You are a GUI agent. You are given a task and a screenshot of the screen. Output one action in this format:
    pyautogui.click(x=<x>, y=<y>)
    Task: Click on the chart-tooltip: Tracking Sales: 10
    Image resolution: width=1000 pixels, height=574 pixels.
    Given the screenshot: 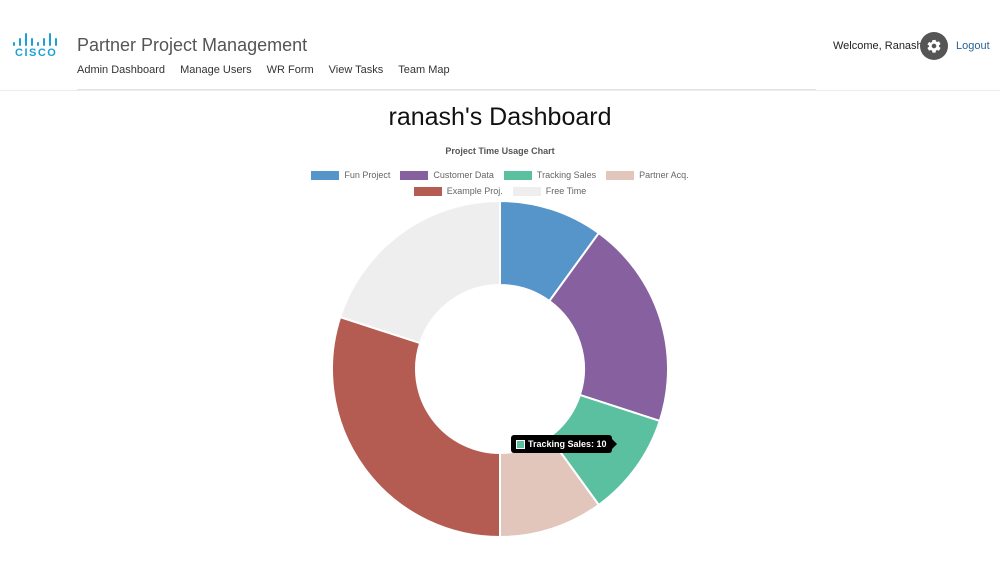 What is the action you would take?
    pyautogui.click(x=564, y=444)
    